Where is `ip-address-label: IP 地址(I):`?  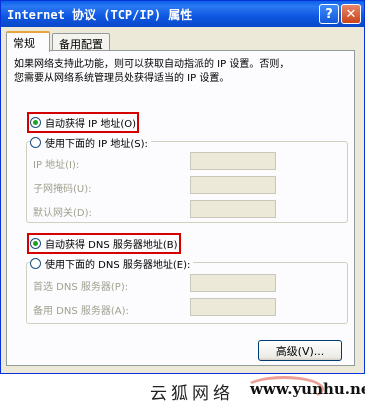
ip-address-label: IP 地址(I): is located at coordinates (56, 165).